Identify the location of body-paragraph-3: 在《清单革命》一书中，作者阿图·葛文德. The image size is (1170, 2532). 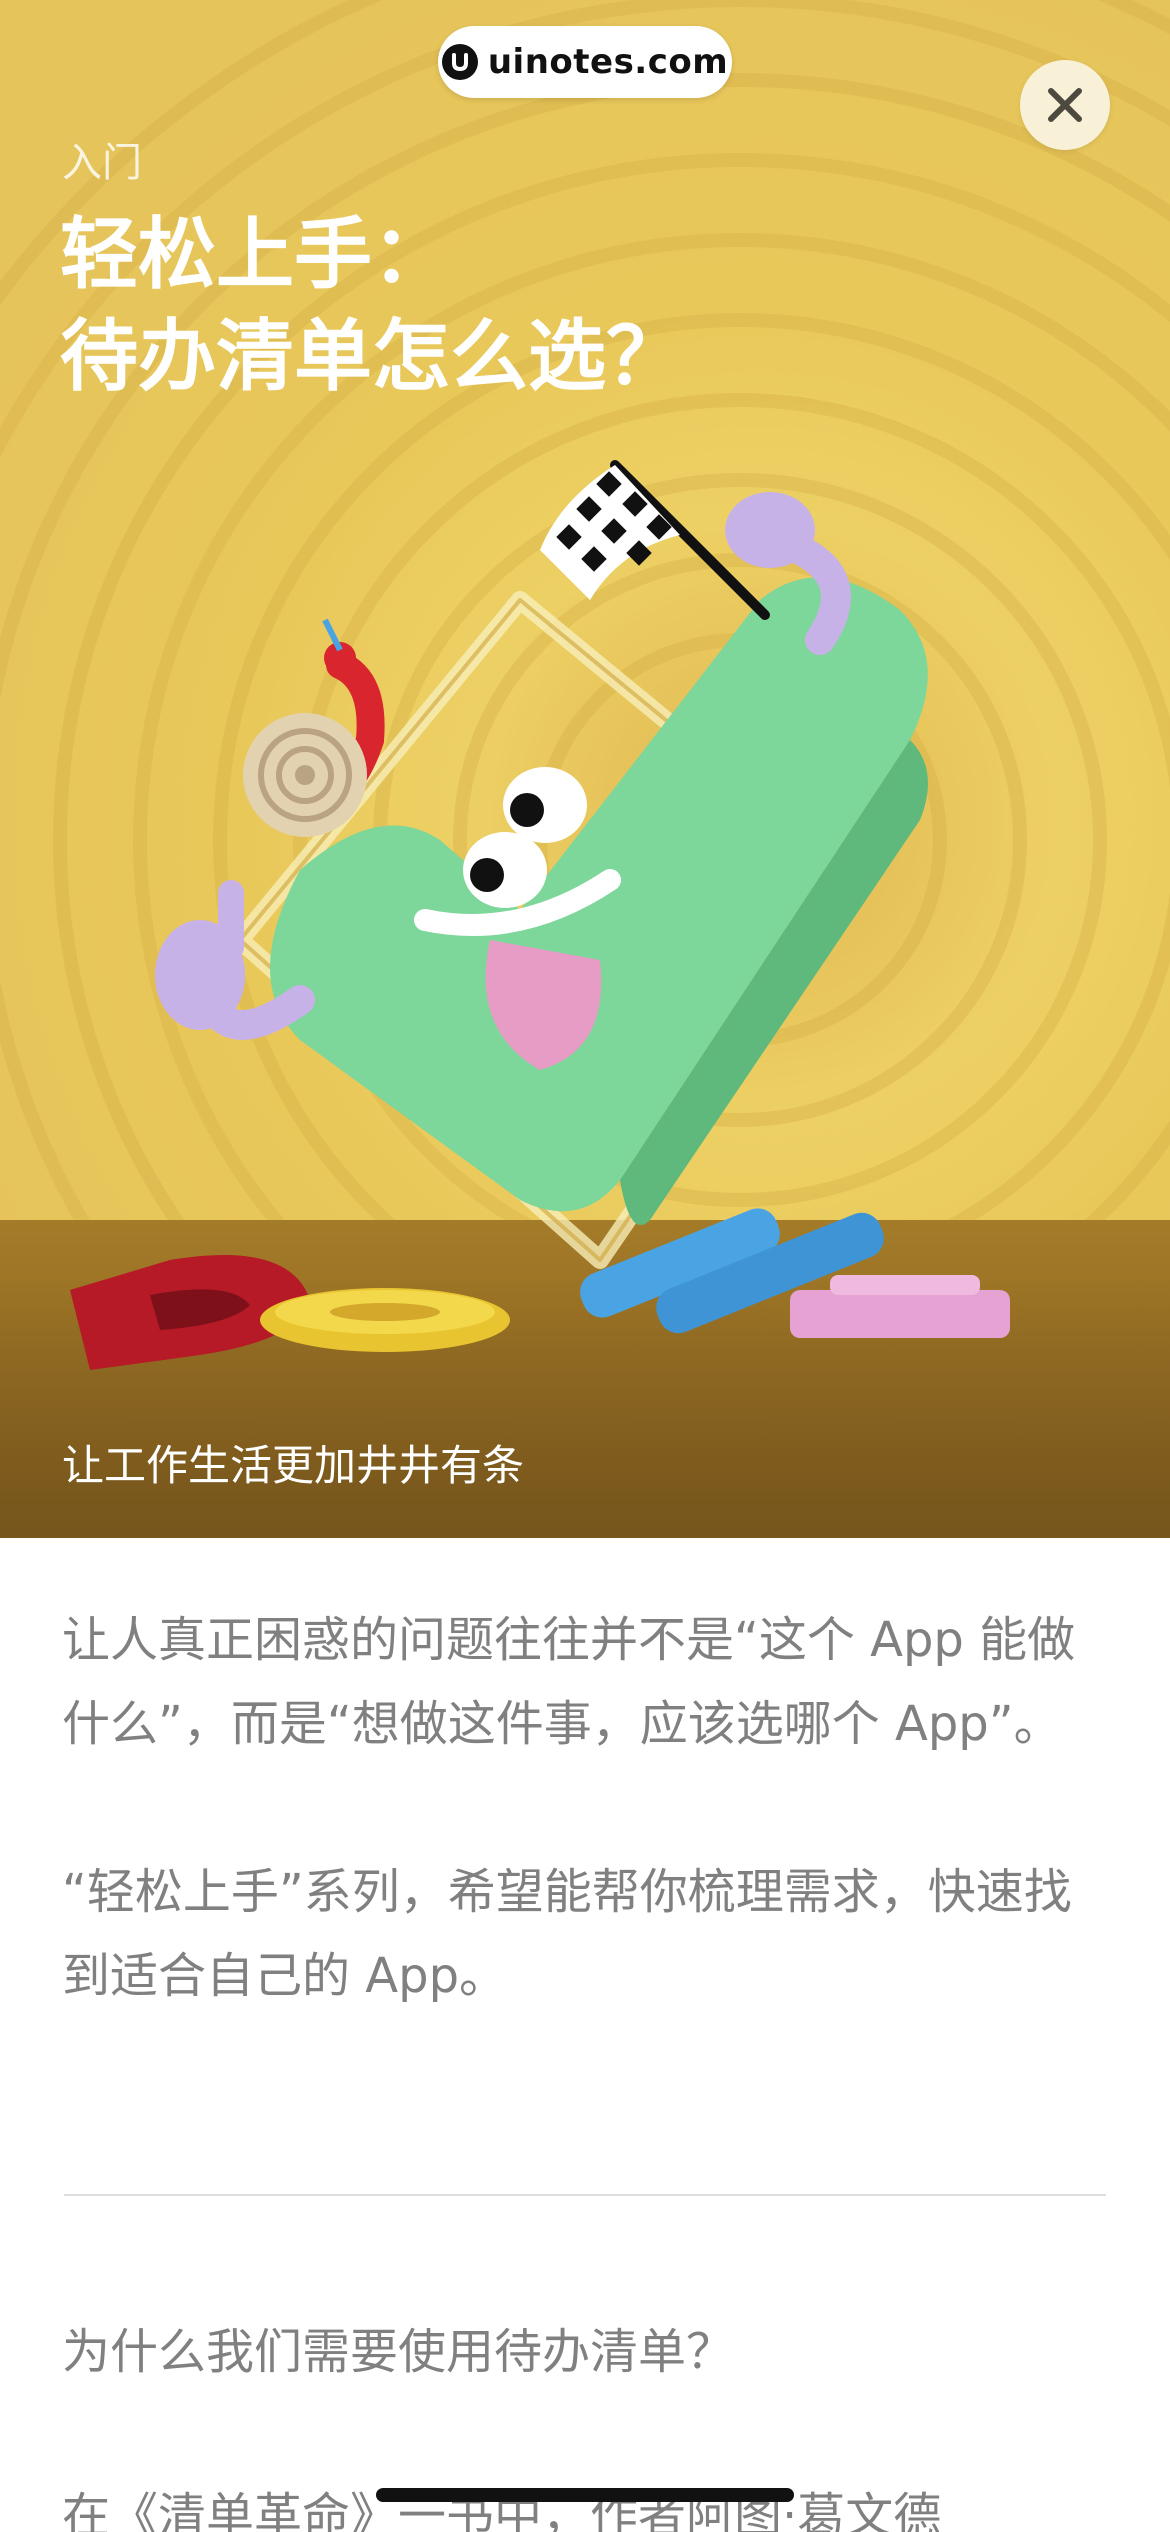
(502, 2510).